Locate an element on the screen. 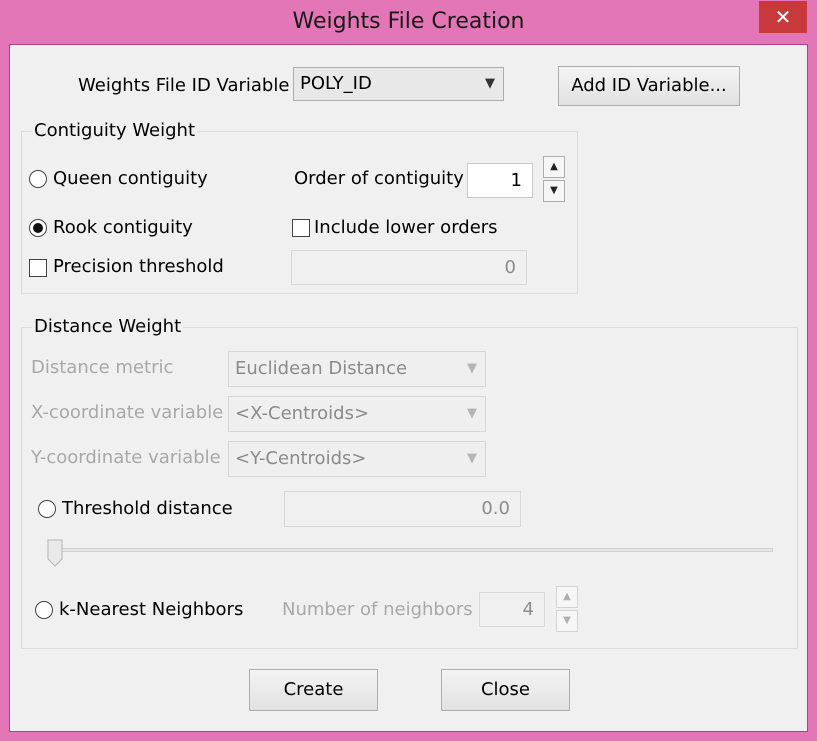  x-coordinate-value: <X-Centroids> is located at coordinates (302, 413).